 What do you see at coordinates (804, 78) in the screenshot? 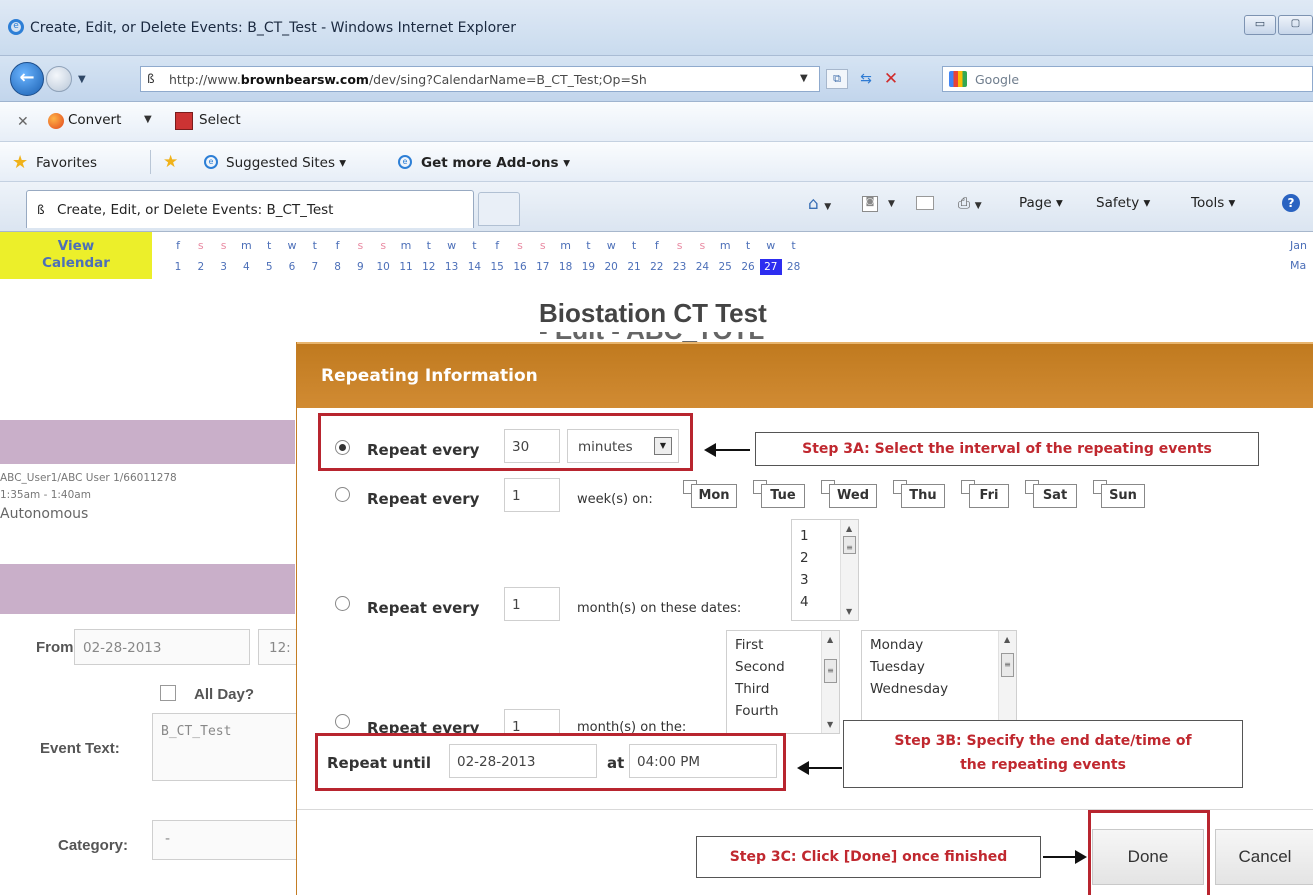
I see `address-dropdown-icon: ▼` at bounding box center [804, 78].